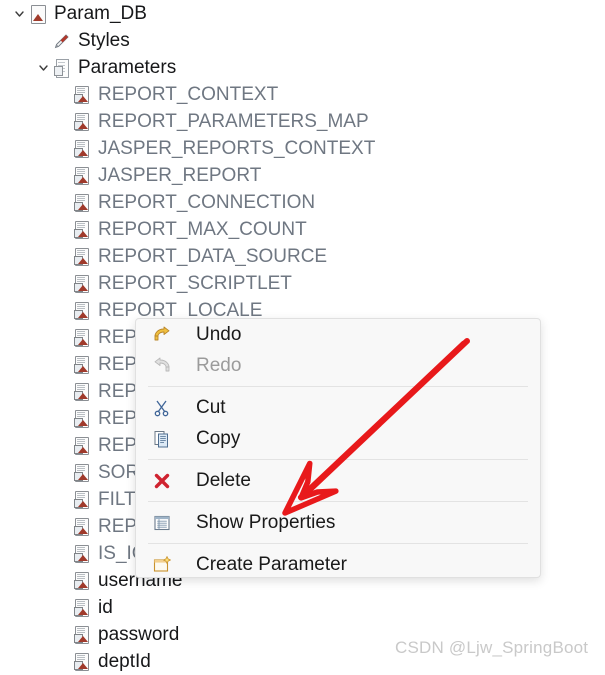 The height and width of the screenshot is (675, 605). I want to click on parameters-folder-icon, so click(62, 68).